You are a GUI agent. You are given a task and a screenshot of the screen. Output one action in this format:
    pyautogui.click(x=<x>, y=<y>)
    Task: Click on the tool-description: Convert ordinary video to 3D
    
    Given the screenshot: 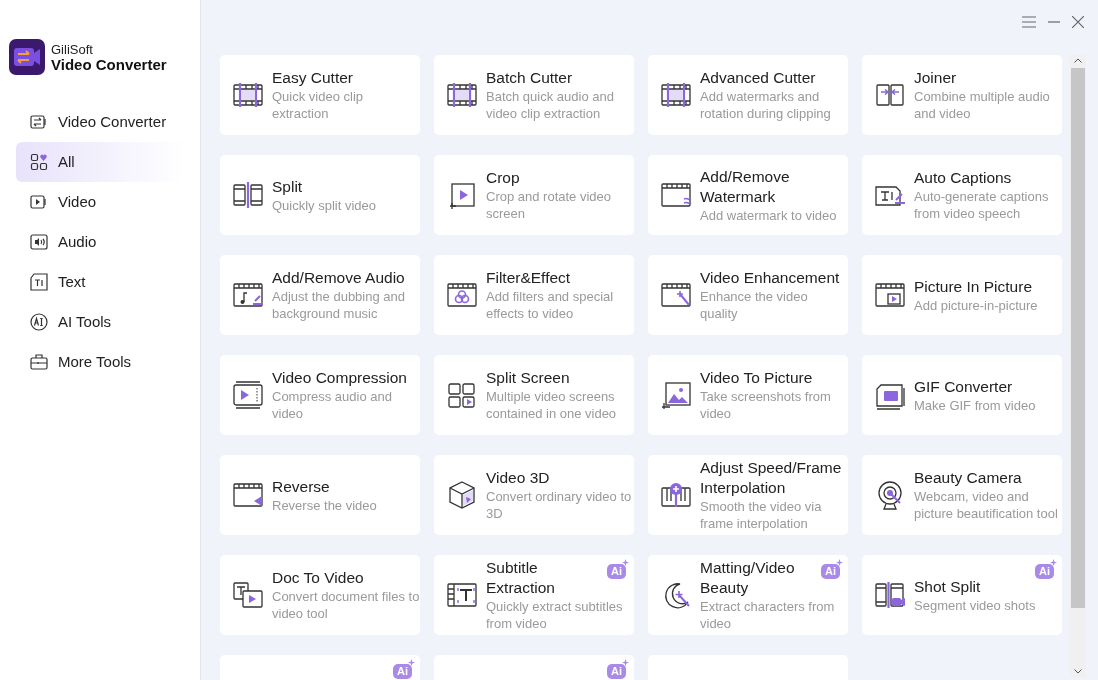 What is the action you would take?
    pyautogui.click(x=559, y=505)
    